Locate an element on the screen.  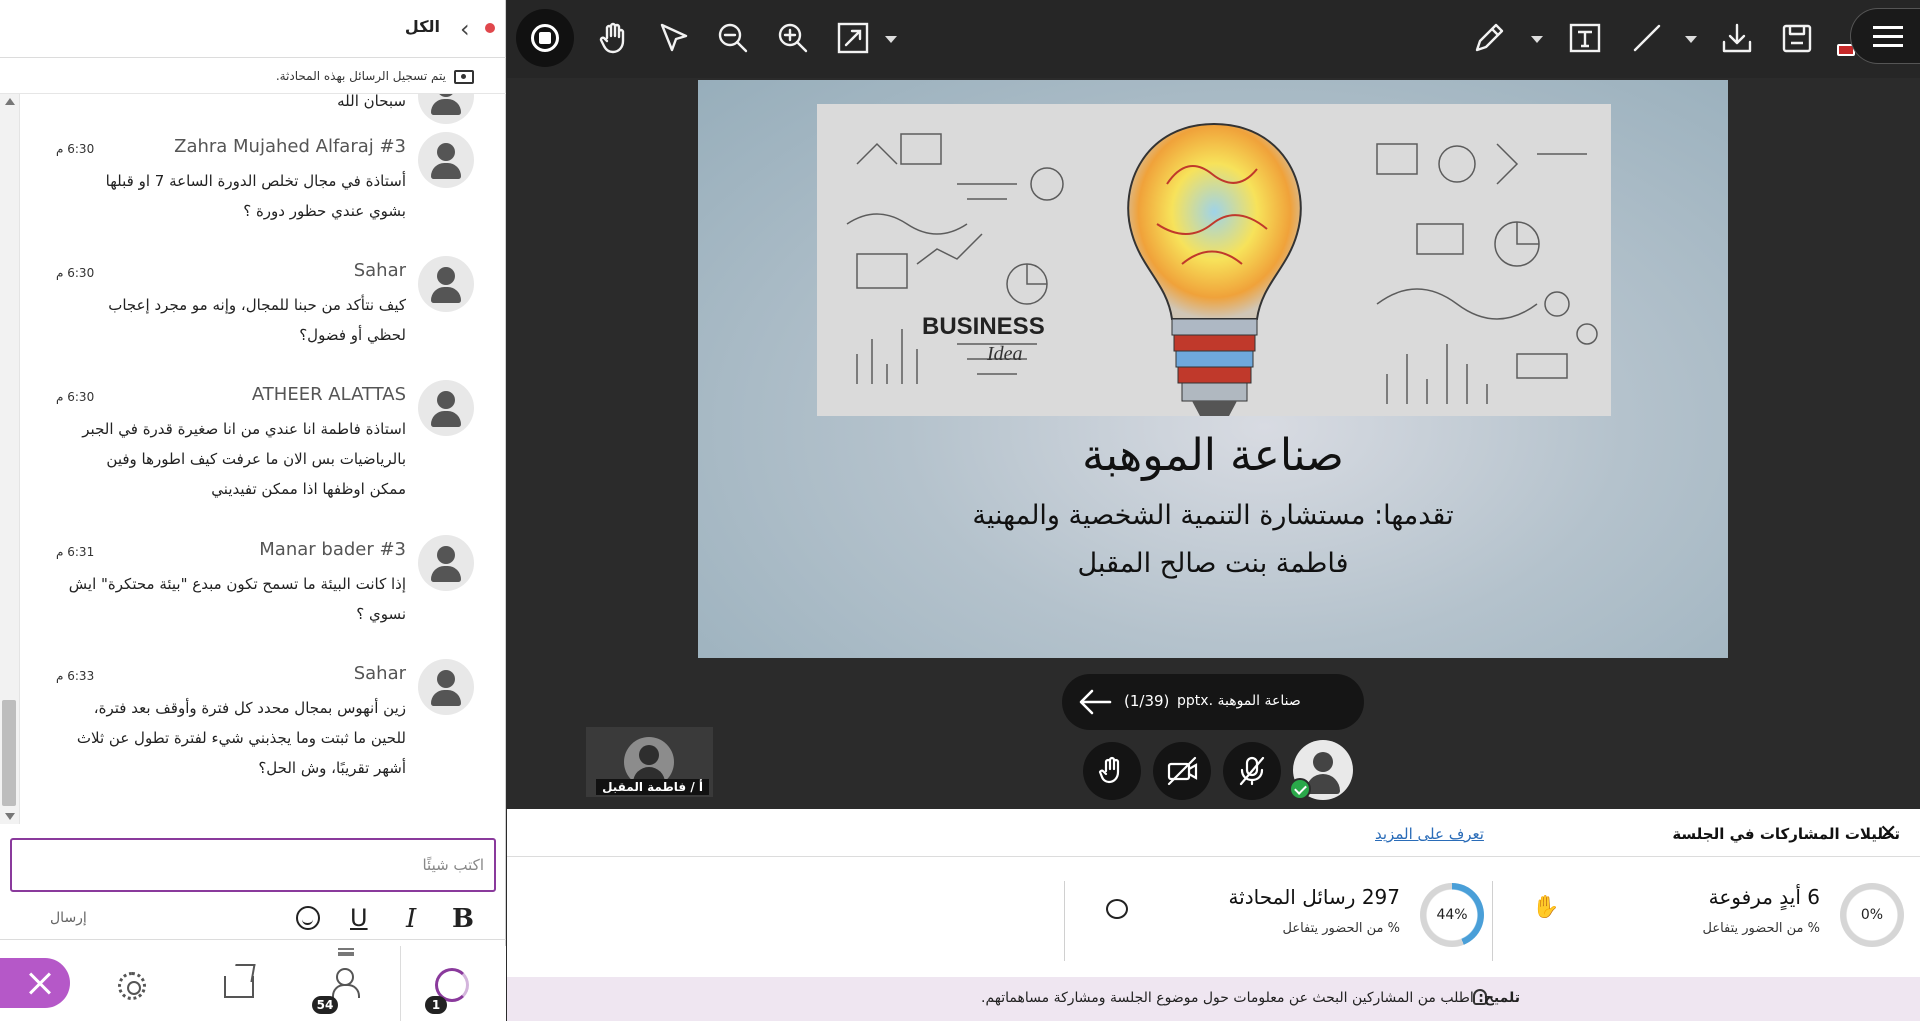
camera-toggle-button is located at coordinates (1182, 771).